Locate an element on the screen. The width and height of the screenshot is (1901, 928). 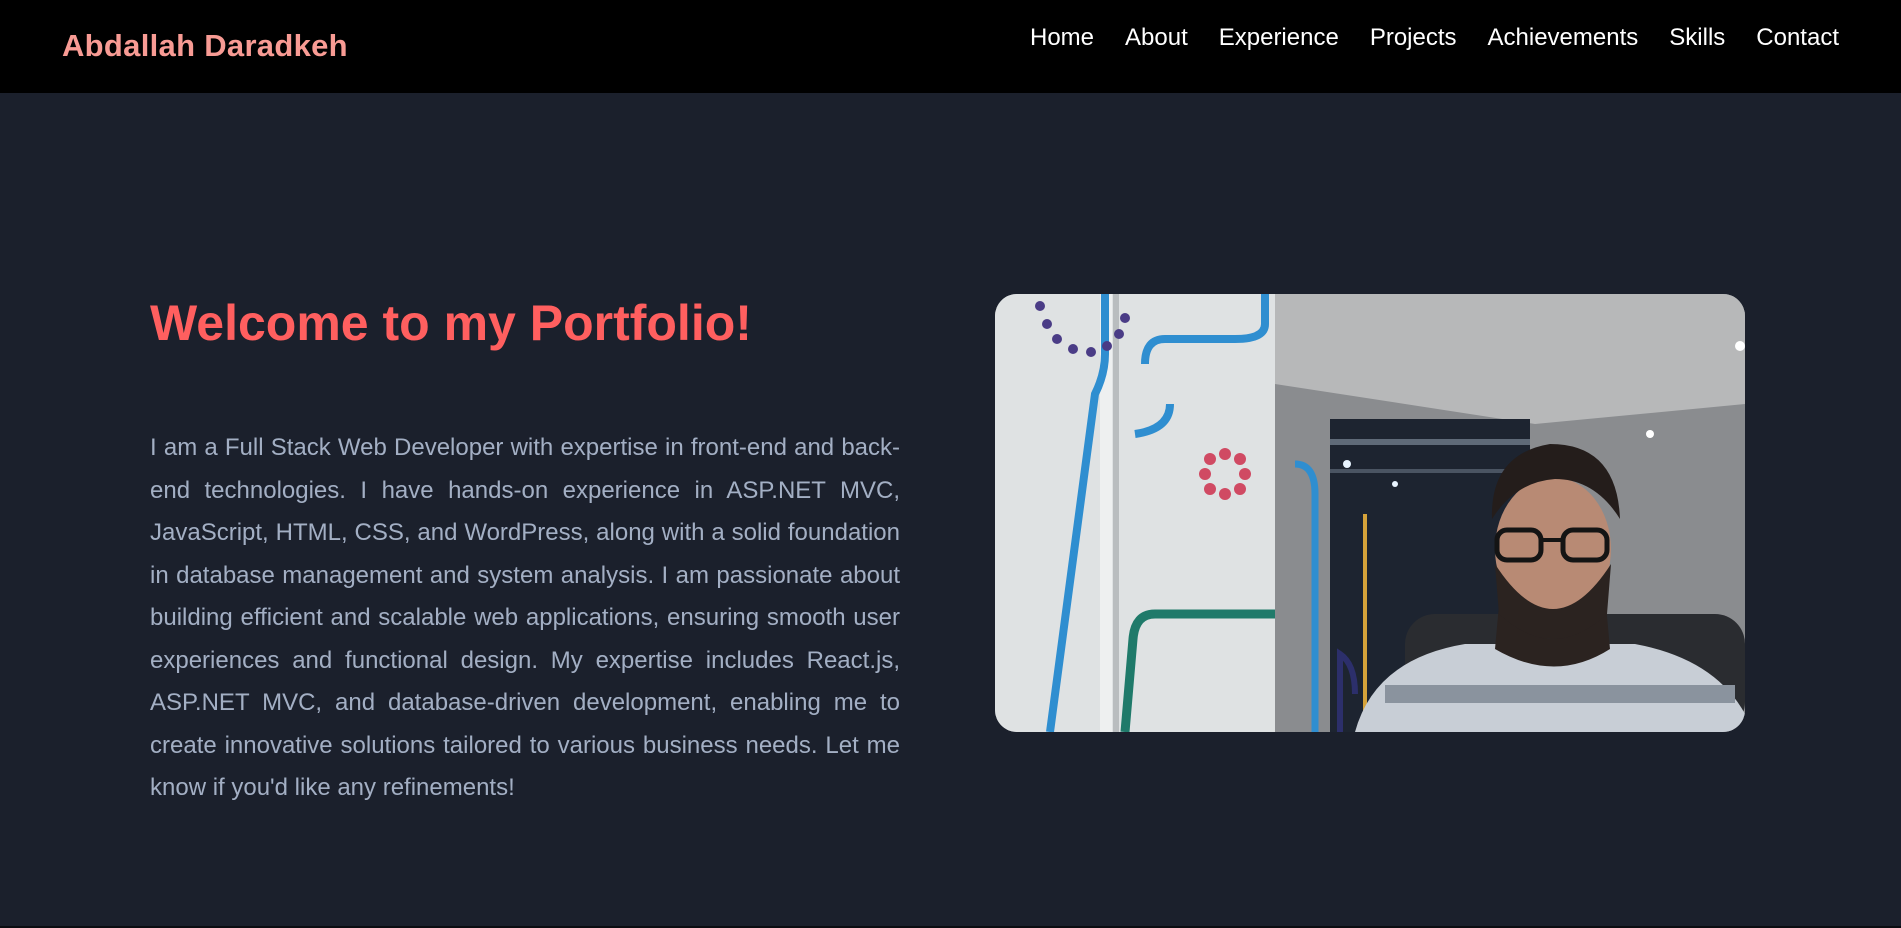
nav-link-contact: Contact is located at coordinates (1797, 38).